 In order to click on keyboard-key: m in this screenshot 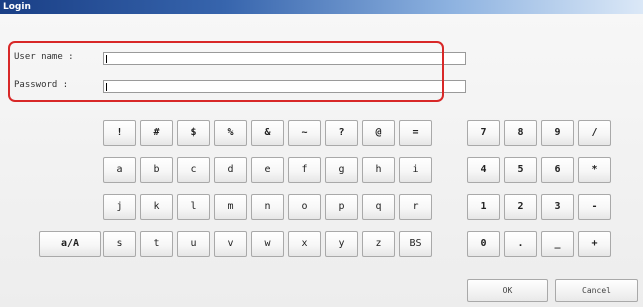, I will do `click(230, 207)`.